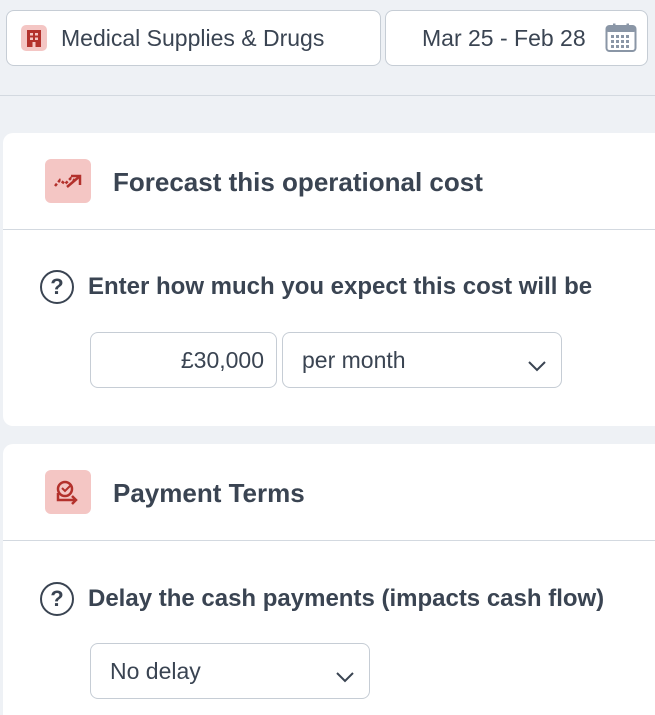 Image resolution: width=655 pixels, height=715 pixels. What do you see at coordinates (68, 492) in the screenshot?
I see `payment-arrow-icon` at bounding box center [68, 492].